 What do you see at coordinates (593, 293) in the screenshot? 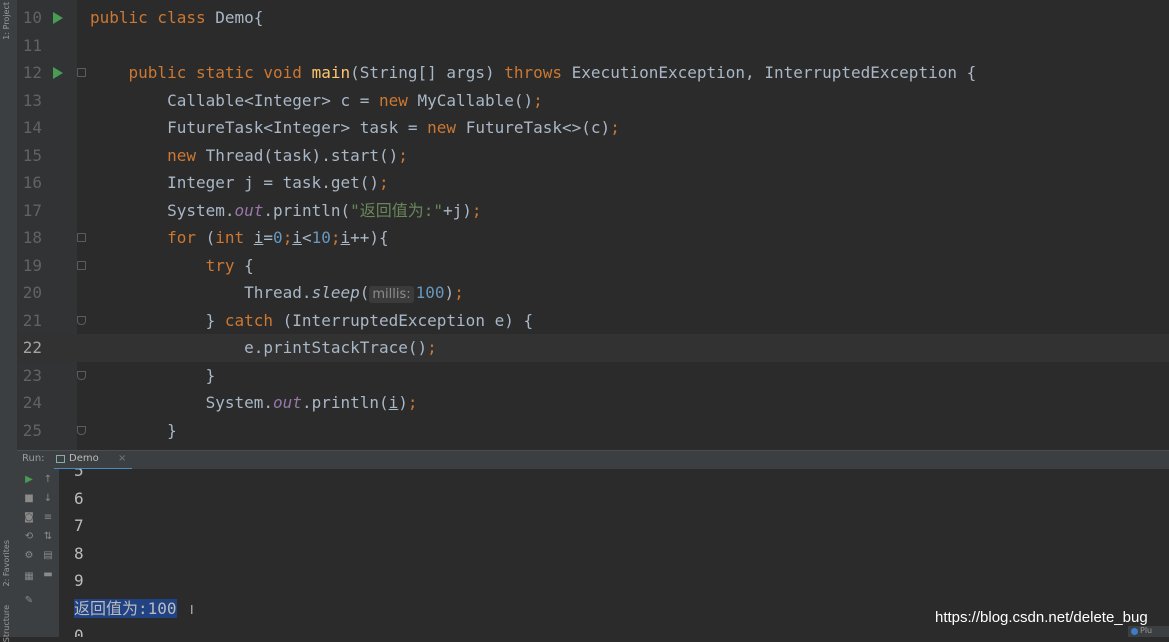
I see `code-line: 20 Thread.sleep(millis: 100);` at bounding box center [593, 293].